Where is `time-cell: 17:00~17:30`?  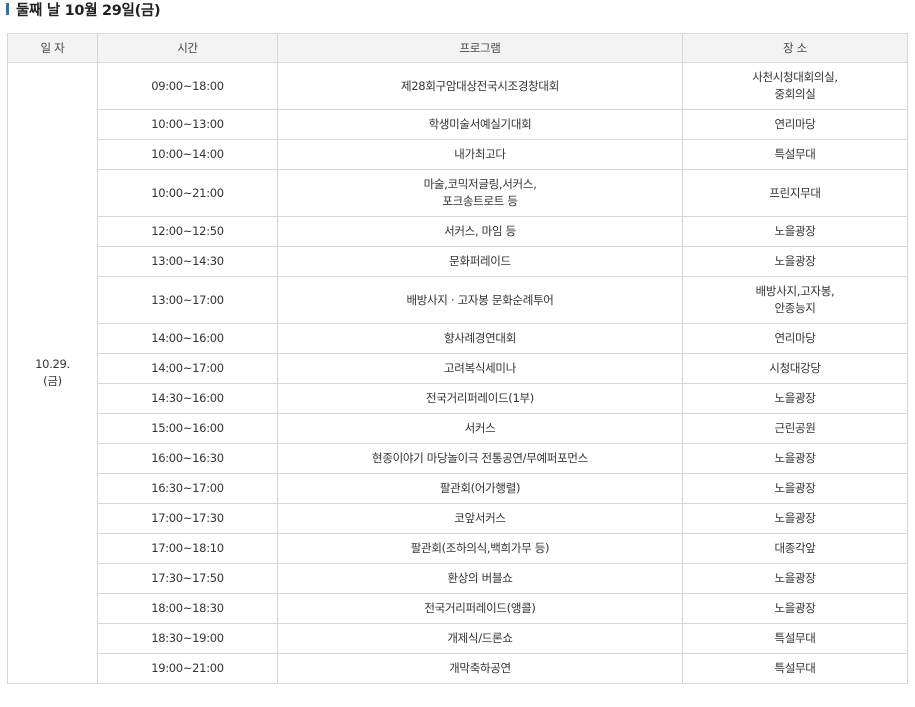
time-cell: 17:00~17:30 is located at coordinates (187, 518).